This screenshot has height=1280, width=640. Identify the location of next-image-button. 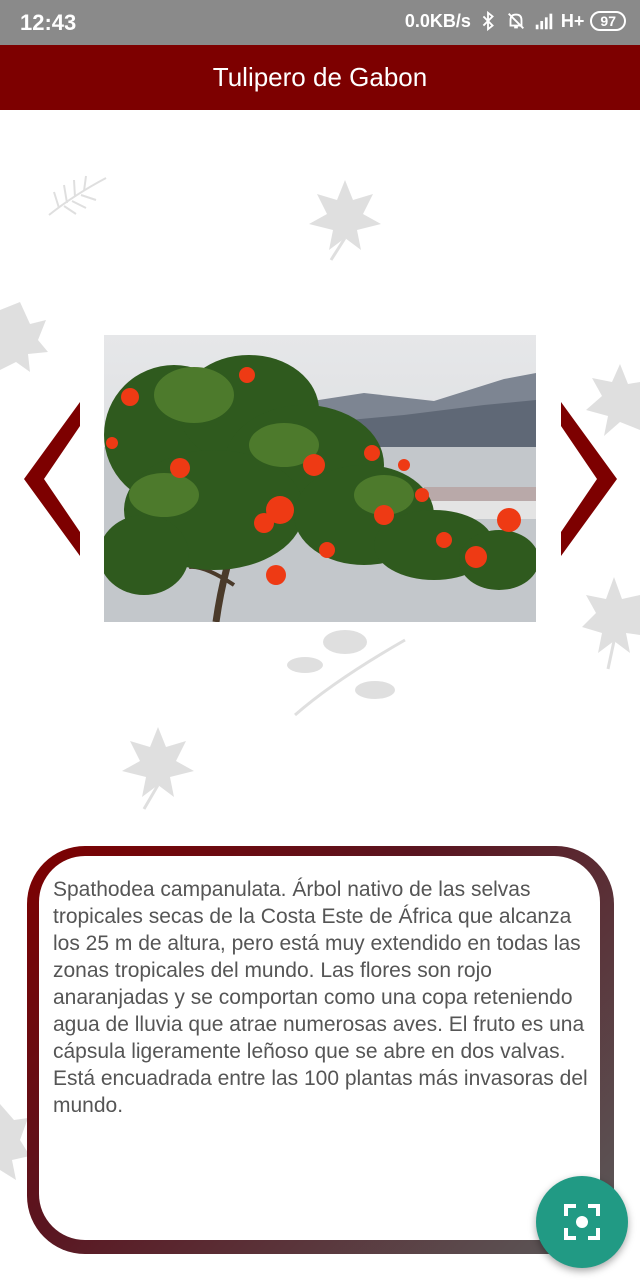
(588, 479).